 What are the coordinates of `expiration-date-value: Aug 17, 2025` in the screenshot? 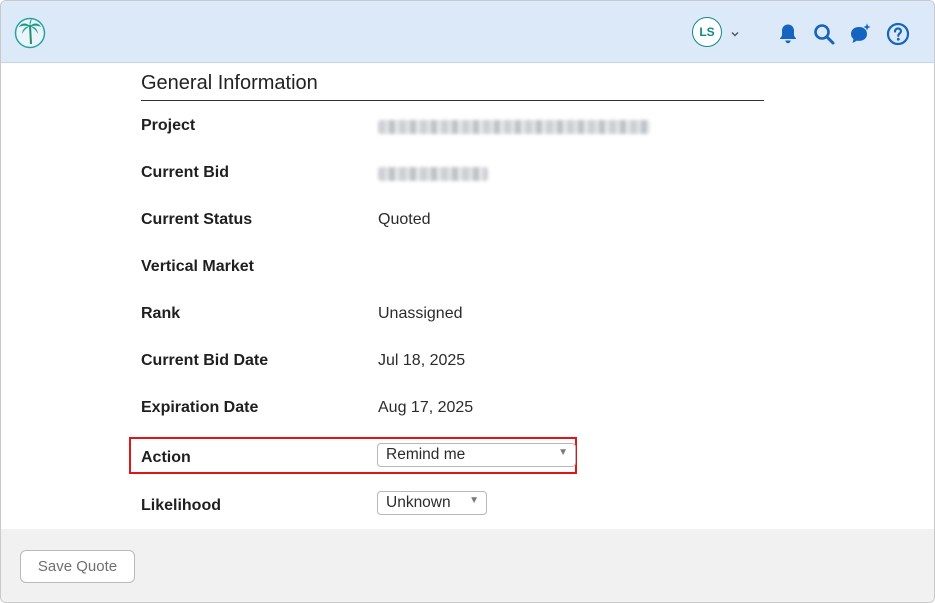 It's located at (426, 407).